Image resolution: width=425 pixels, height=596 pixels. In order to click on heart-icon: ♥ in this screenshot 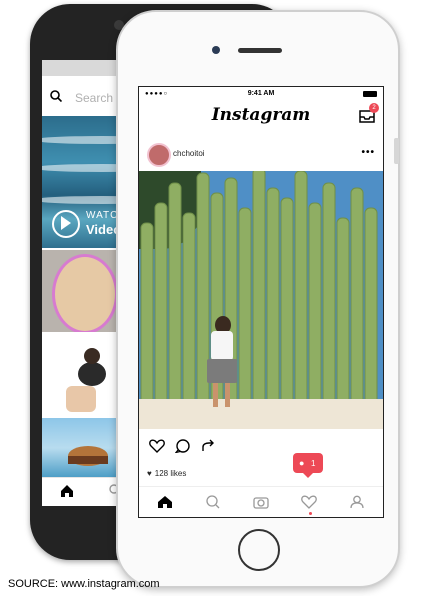, I will do `click(149, 473)`.